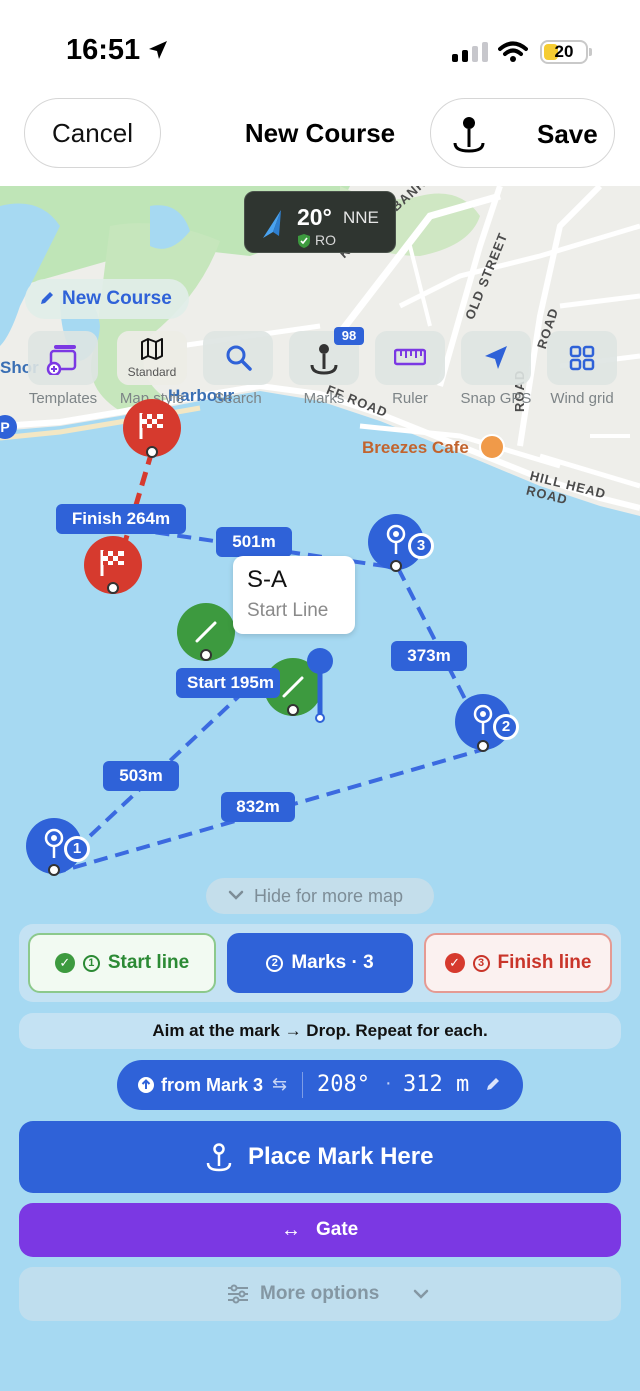  I want to click on hide-panel-label: Hide for more map, so click(329, 896).